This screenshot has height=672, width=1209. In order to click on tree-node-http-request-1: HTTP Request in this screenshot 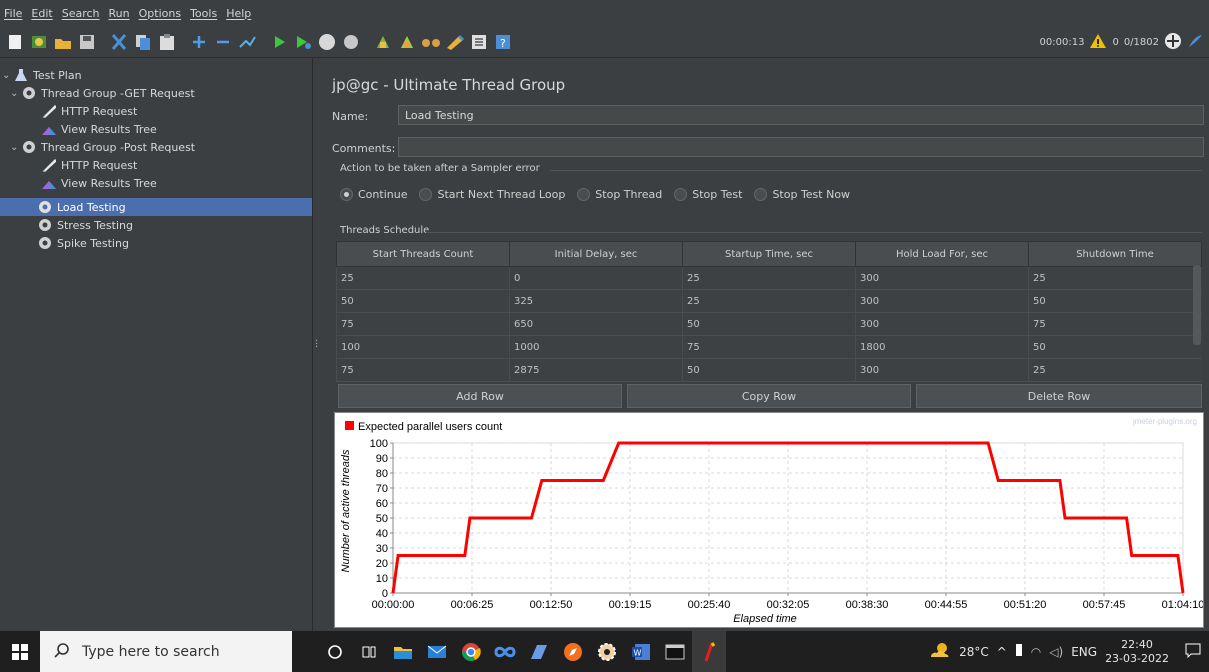, I will do `click(89, 111)`.